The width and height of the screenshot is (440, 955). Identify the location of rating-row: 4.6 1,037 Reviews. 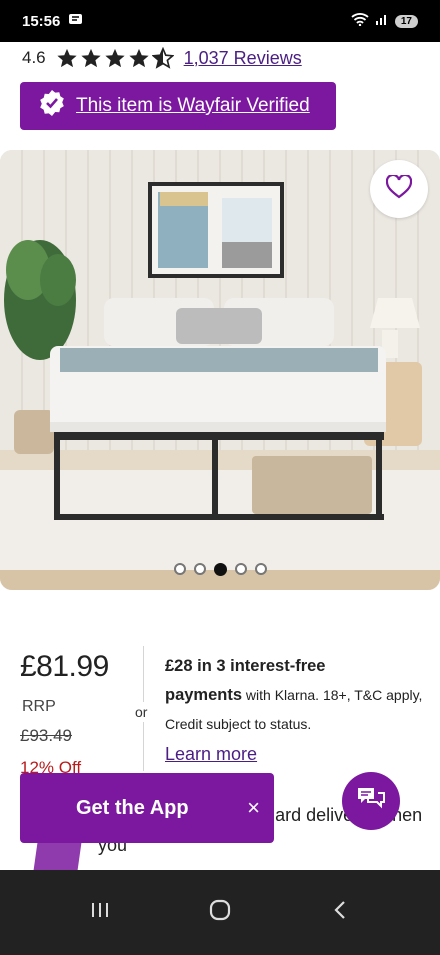
(162, 58).